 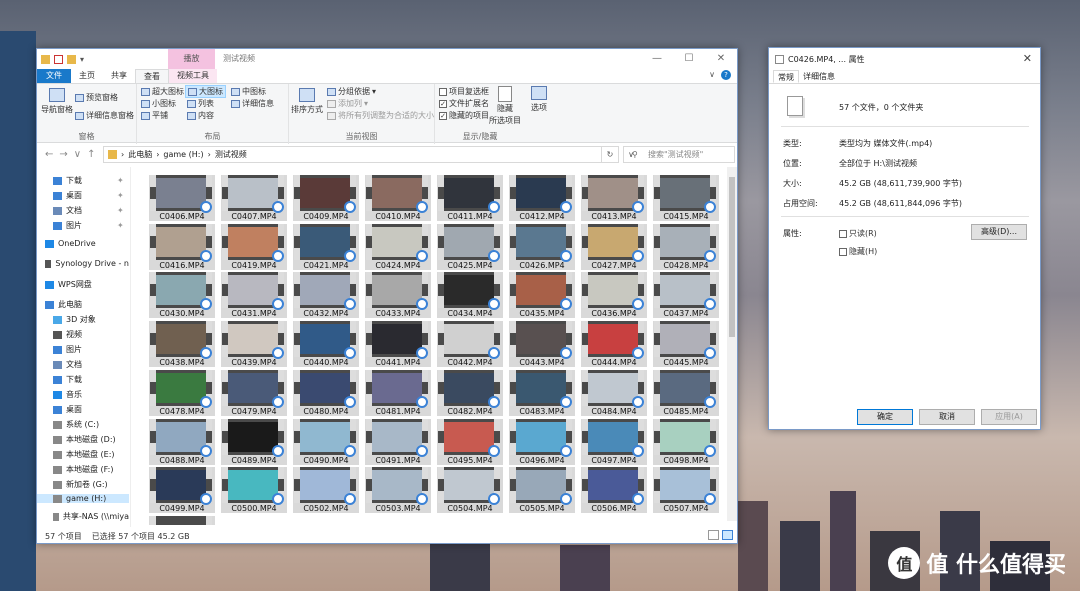 What do you see at coordinates (726, 75) in the screenshot?
I see `help-icon: ?` at bounding box center [726, 75].